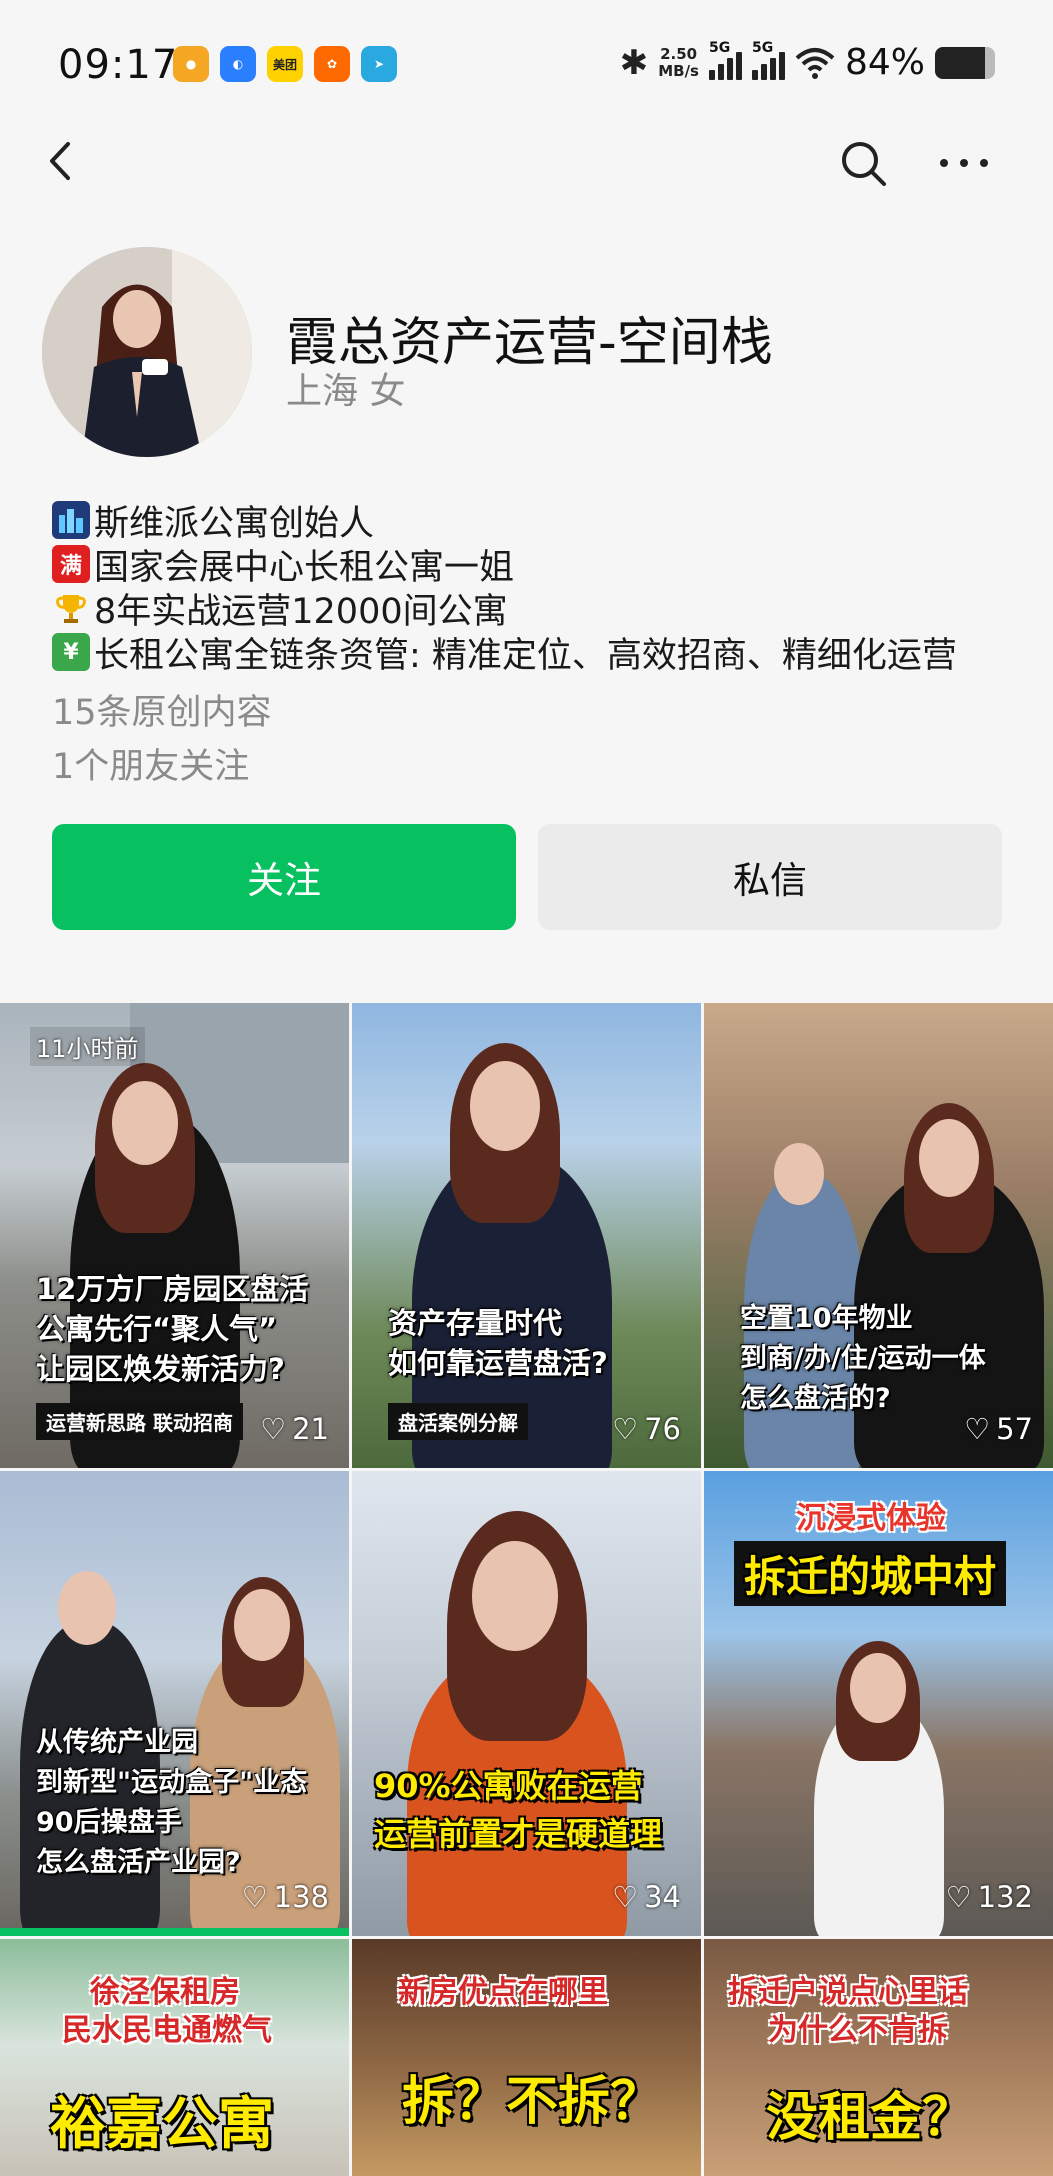 The width and height of the screenshot is (1053, 2176). What do you see at coordinates (174, 1703) in the screenshot?
I see `video-tile: 从传统产业园 到新型"运动盒子"业态 90后操盘手 怎么盘活产业园? ♡ 138` at bounding box center [174, 1703].